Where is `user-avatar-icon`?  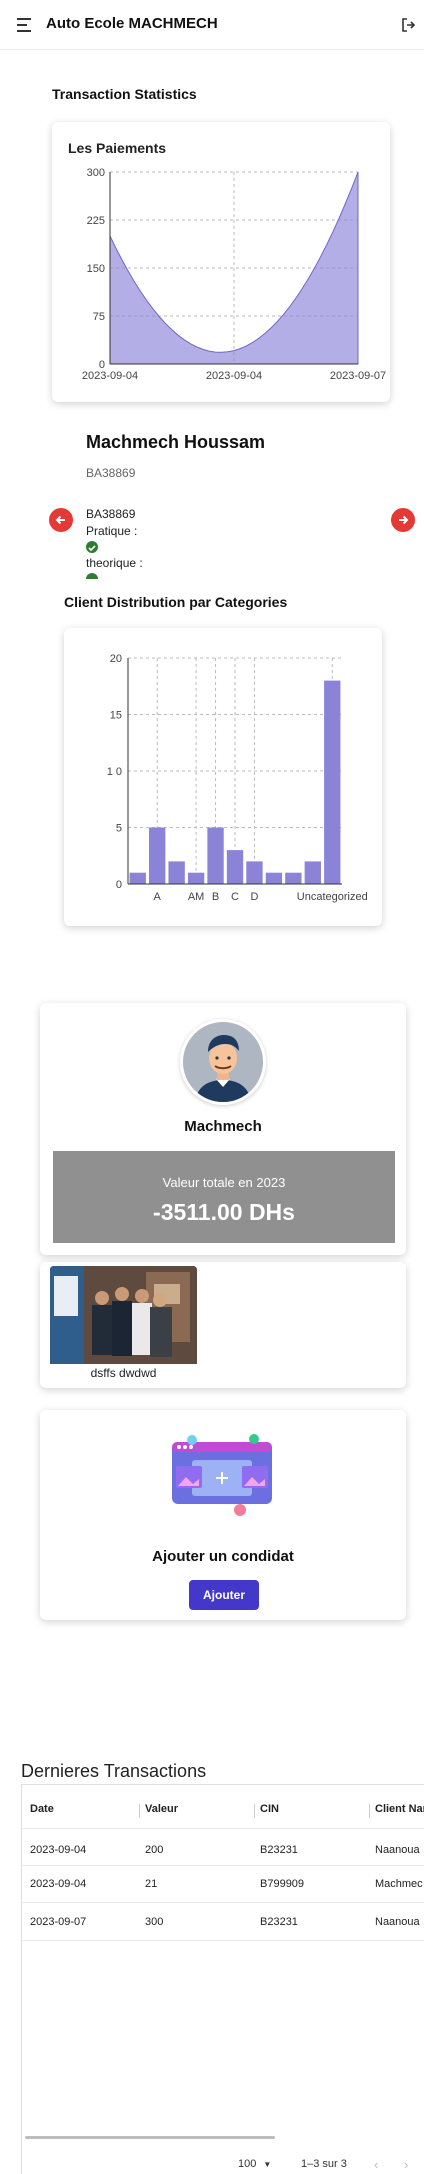
user-avatar-icon is located at coordinates (223, 1062).